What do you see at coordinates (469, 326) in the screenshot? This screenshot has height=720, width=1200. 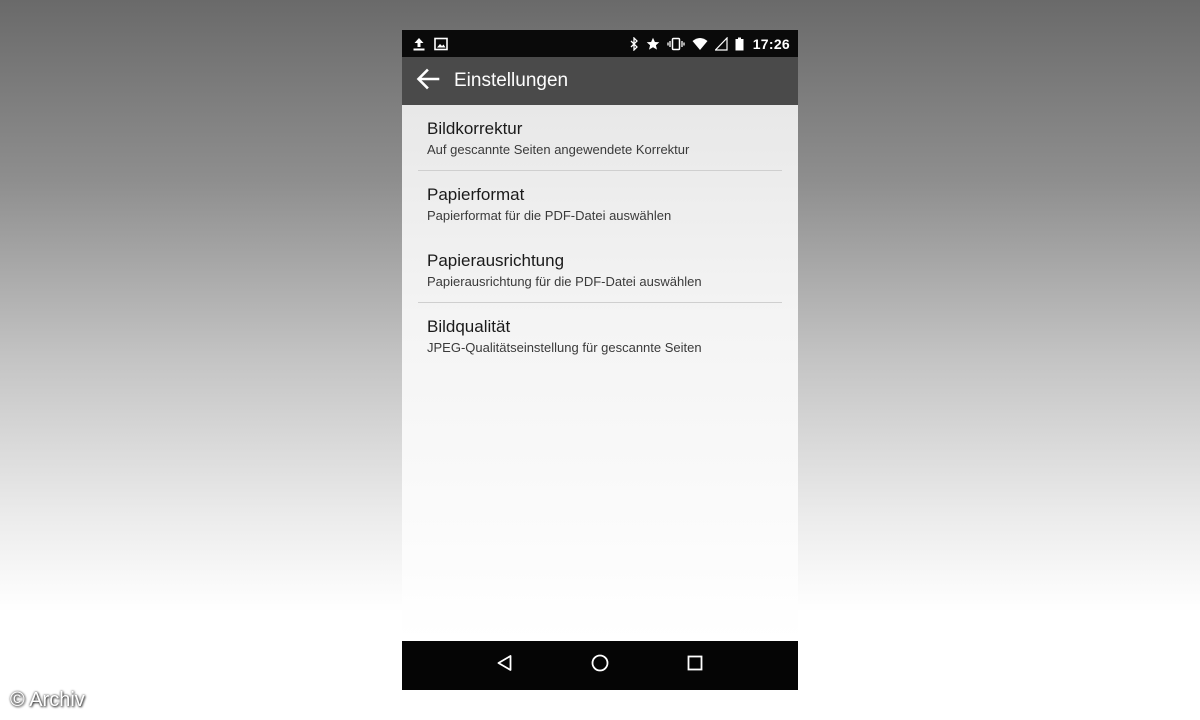 I see `settings-item-title: Bildqualität` at bounding box center [469, 326].